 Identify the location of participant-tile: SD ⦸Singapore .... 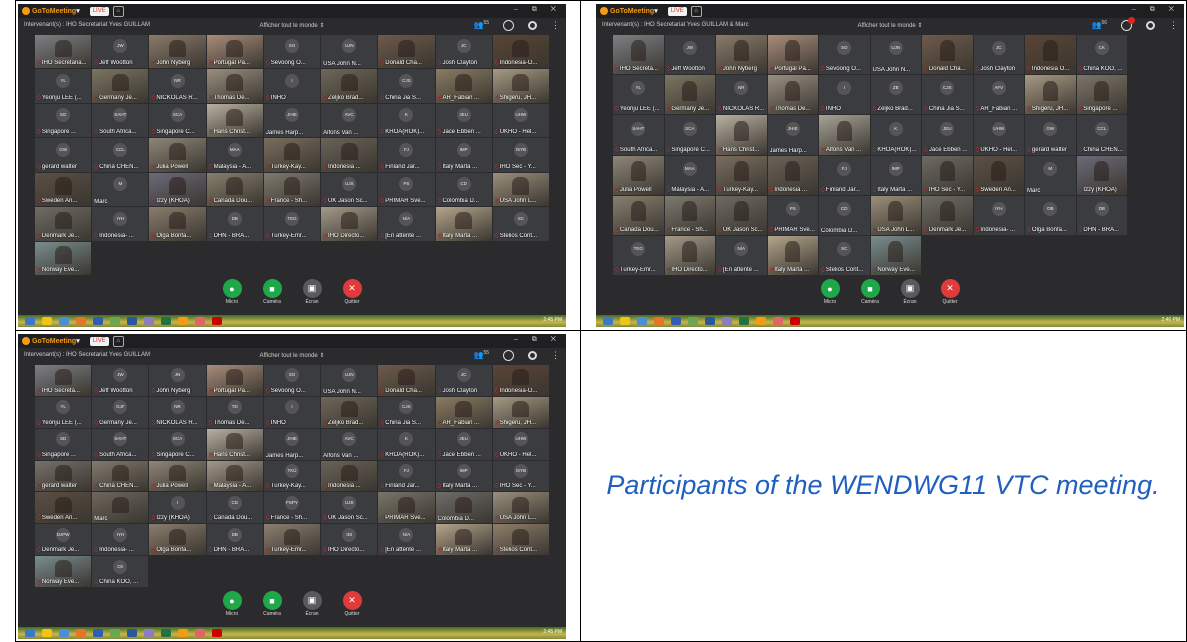
(63, 444).